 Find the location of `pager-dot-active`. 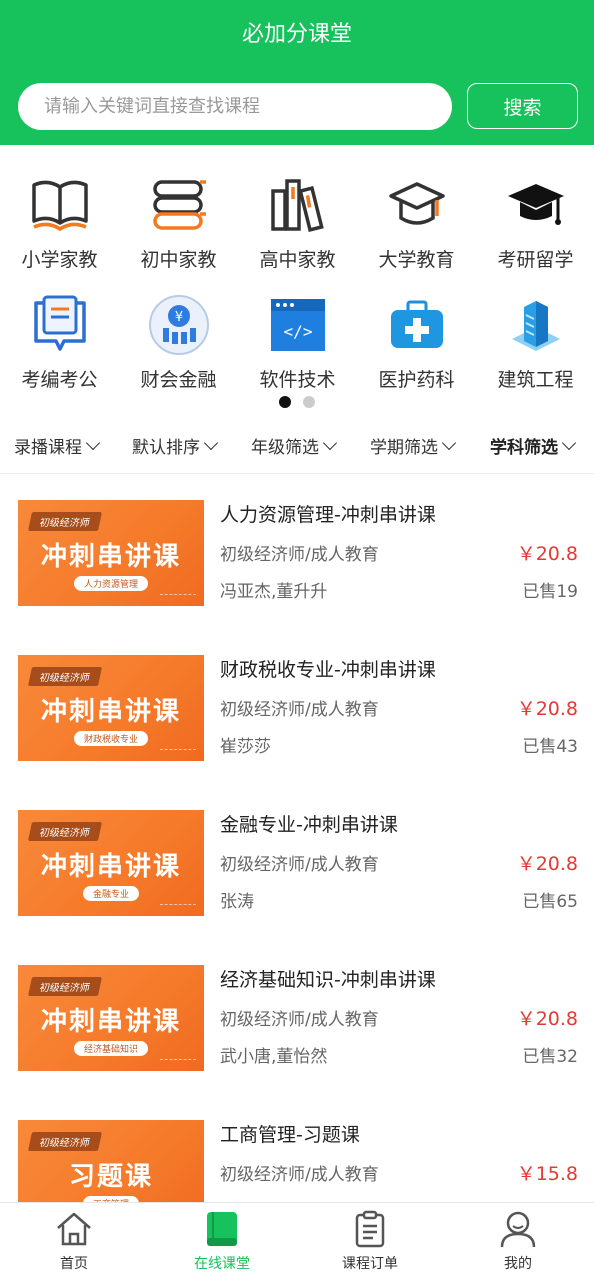

pager-dot-active is located at coordinates (285, 402).